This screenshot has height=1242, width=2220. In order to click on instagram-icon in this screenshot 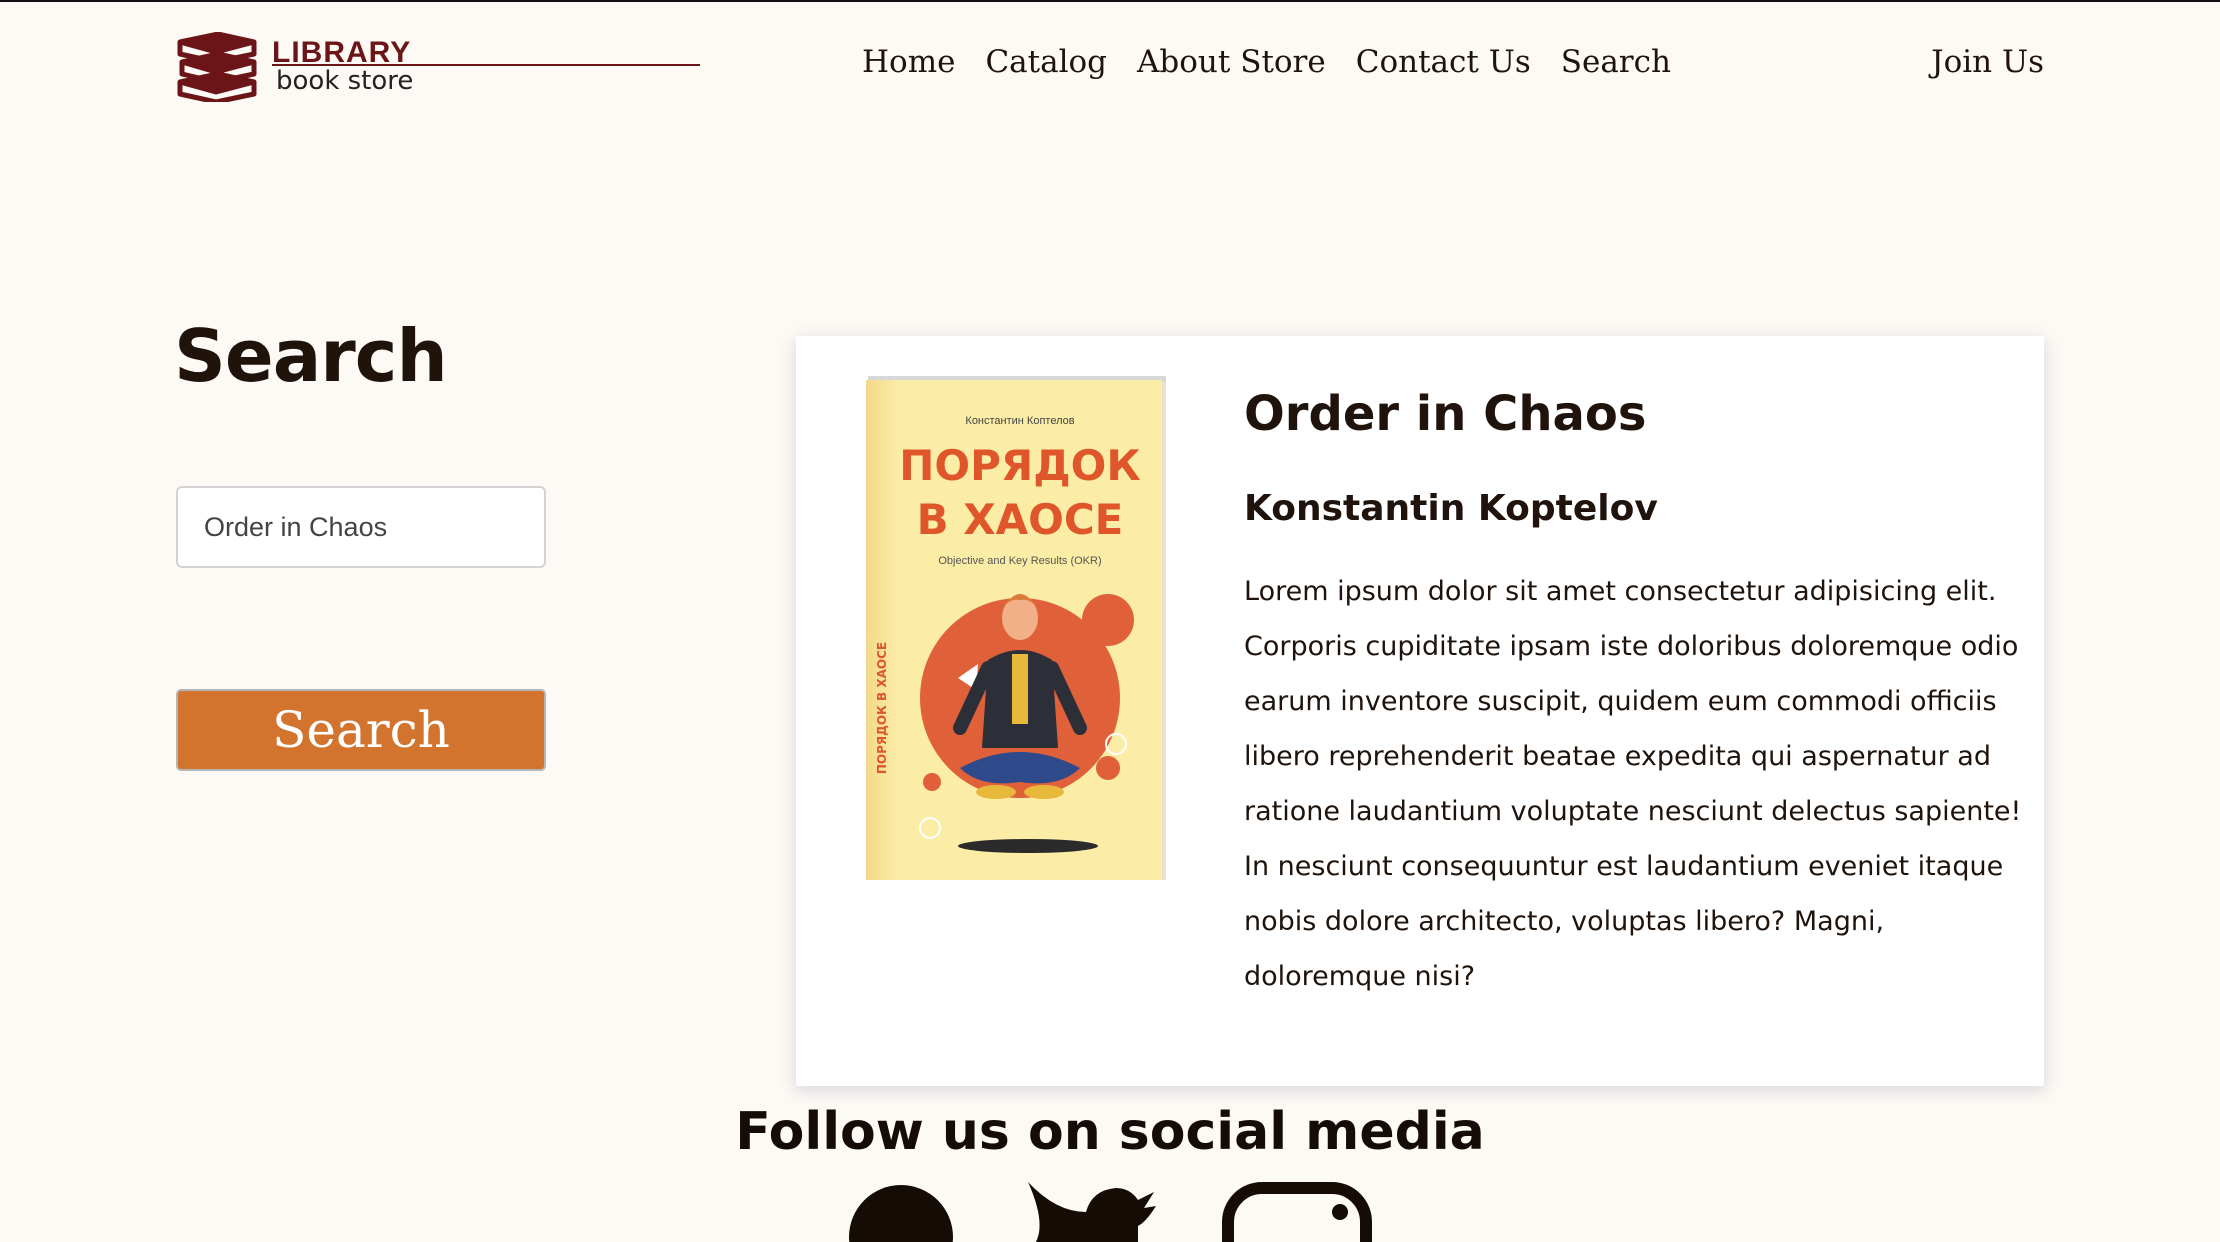, I will do `click(1297, 1212)`.